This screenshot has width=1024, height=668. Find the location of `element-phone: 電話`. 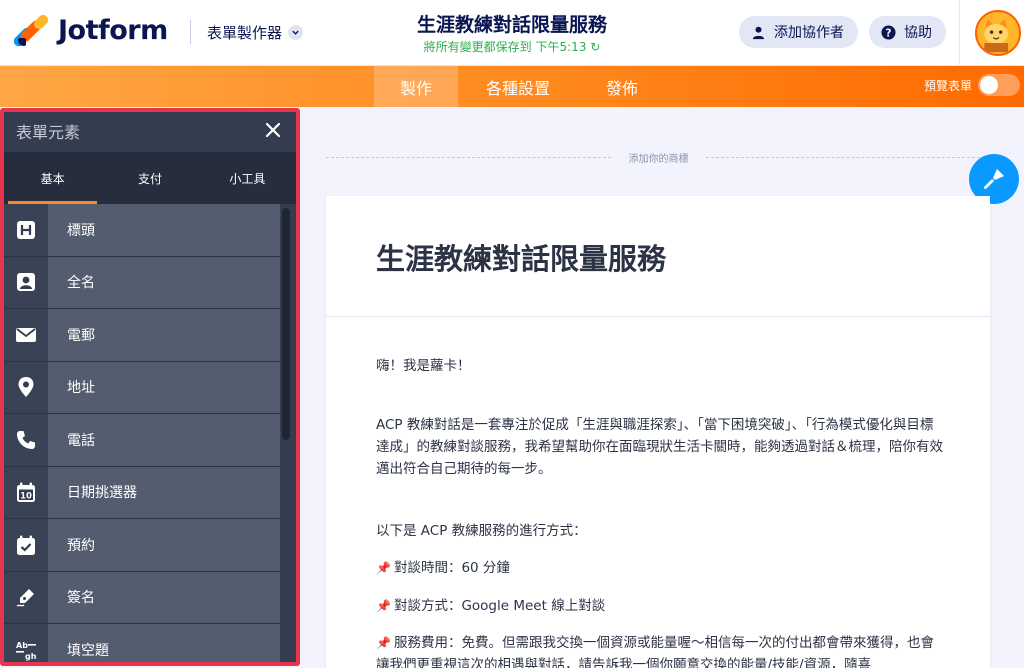

element-phone: 電話 is located at coordinates (142, 440).